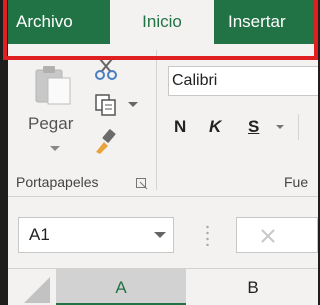 This screenshot has width=320, height=305. Describe the element at coordinates (296, 182) in the screenshot. I see `font-group-label: Fue` at that location.